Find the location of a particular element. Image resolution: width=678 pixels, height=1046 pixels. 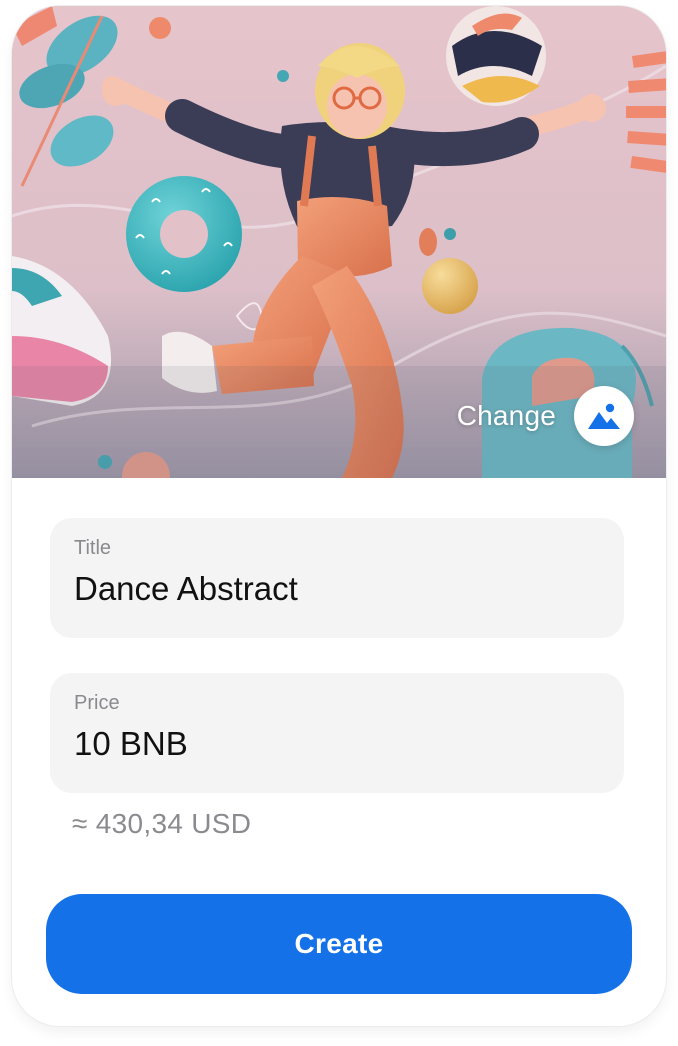

change-image-button is located at coordinates (604, 416).